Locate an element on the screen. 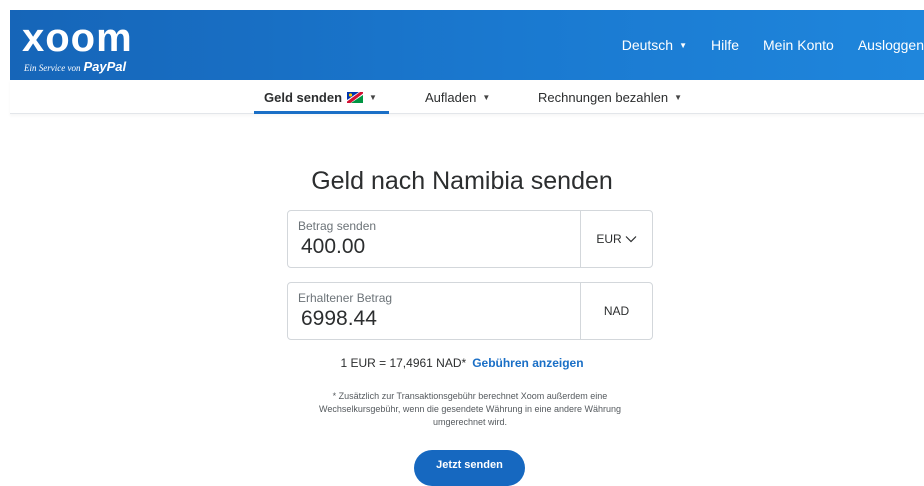 The width and height of the screenshot is (924, 486). tab-pay-bills-label: Rechnungen bezahlen is located at coordinates (603, 97).